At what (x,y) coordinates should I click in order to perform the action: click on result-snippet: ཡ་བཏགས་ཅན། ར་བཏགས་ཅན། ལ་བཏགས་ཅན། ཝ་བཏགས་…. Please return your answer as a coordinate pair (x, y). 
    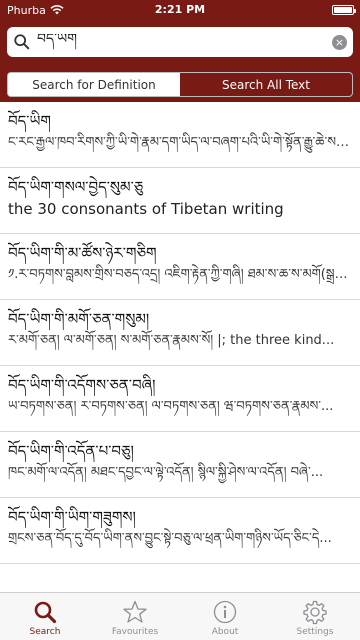
    Looking at the image, I should click on (171, 406).